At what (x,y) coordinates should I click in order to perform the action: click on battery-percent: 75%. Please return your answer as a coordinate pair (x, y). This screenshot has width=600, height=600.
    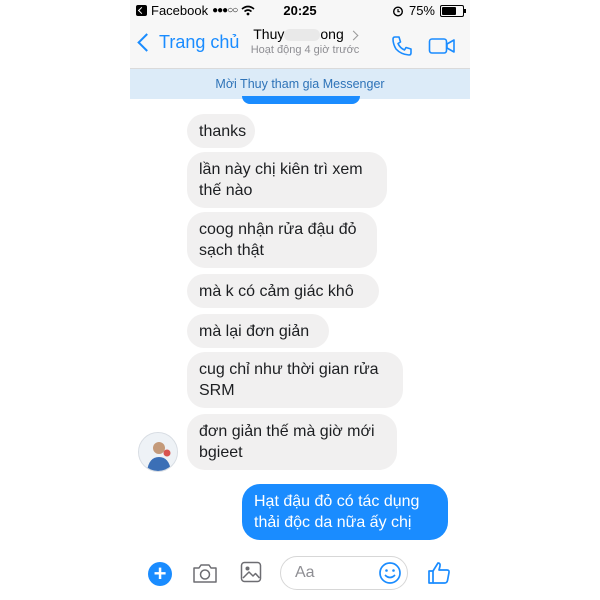
    Looking at the image, I should click on (421, 10).